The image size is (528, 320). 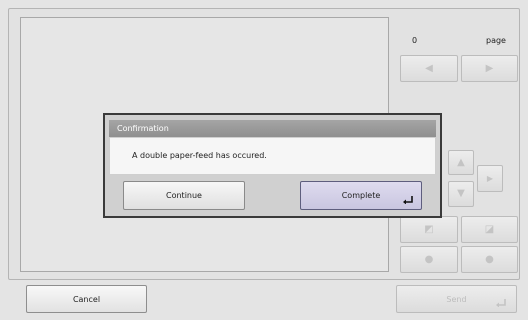 I want to click on scroll-down-button: ▼, so click(x=461, y=194).